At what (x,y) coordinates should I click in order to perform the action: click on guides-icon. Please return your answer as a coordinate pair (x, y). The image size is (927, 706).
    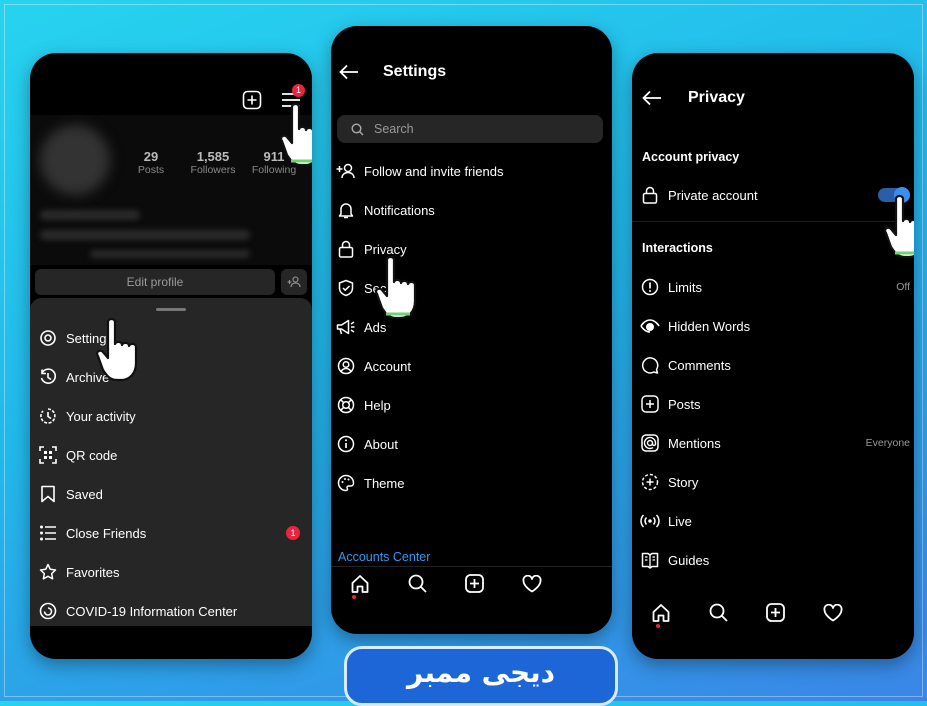
    Looking at the image, I should click on (650, 560).